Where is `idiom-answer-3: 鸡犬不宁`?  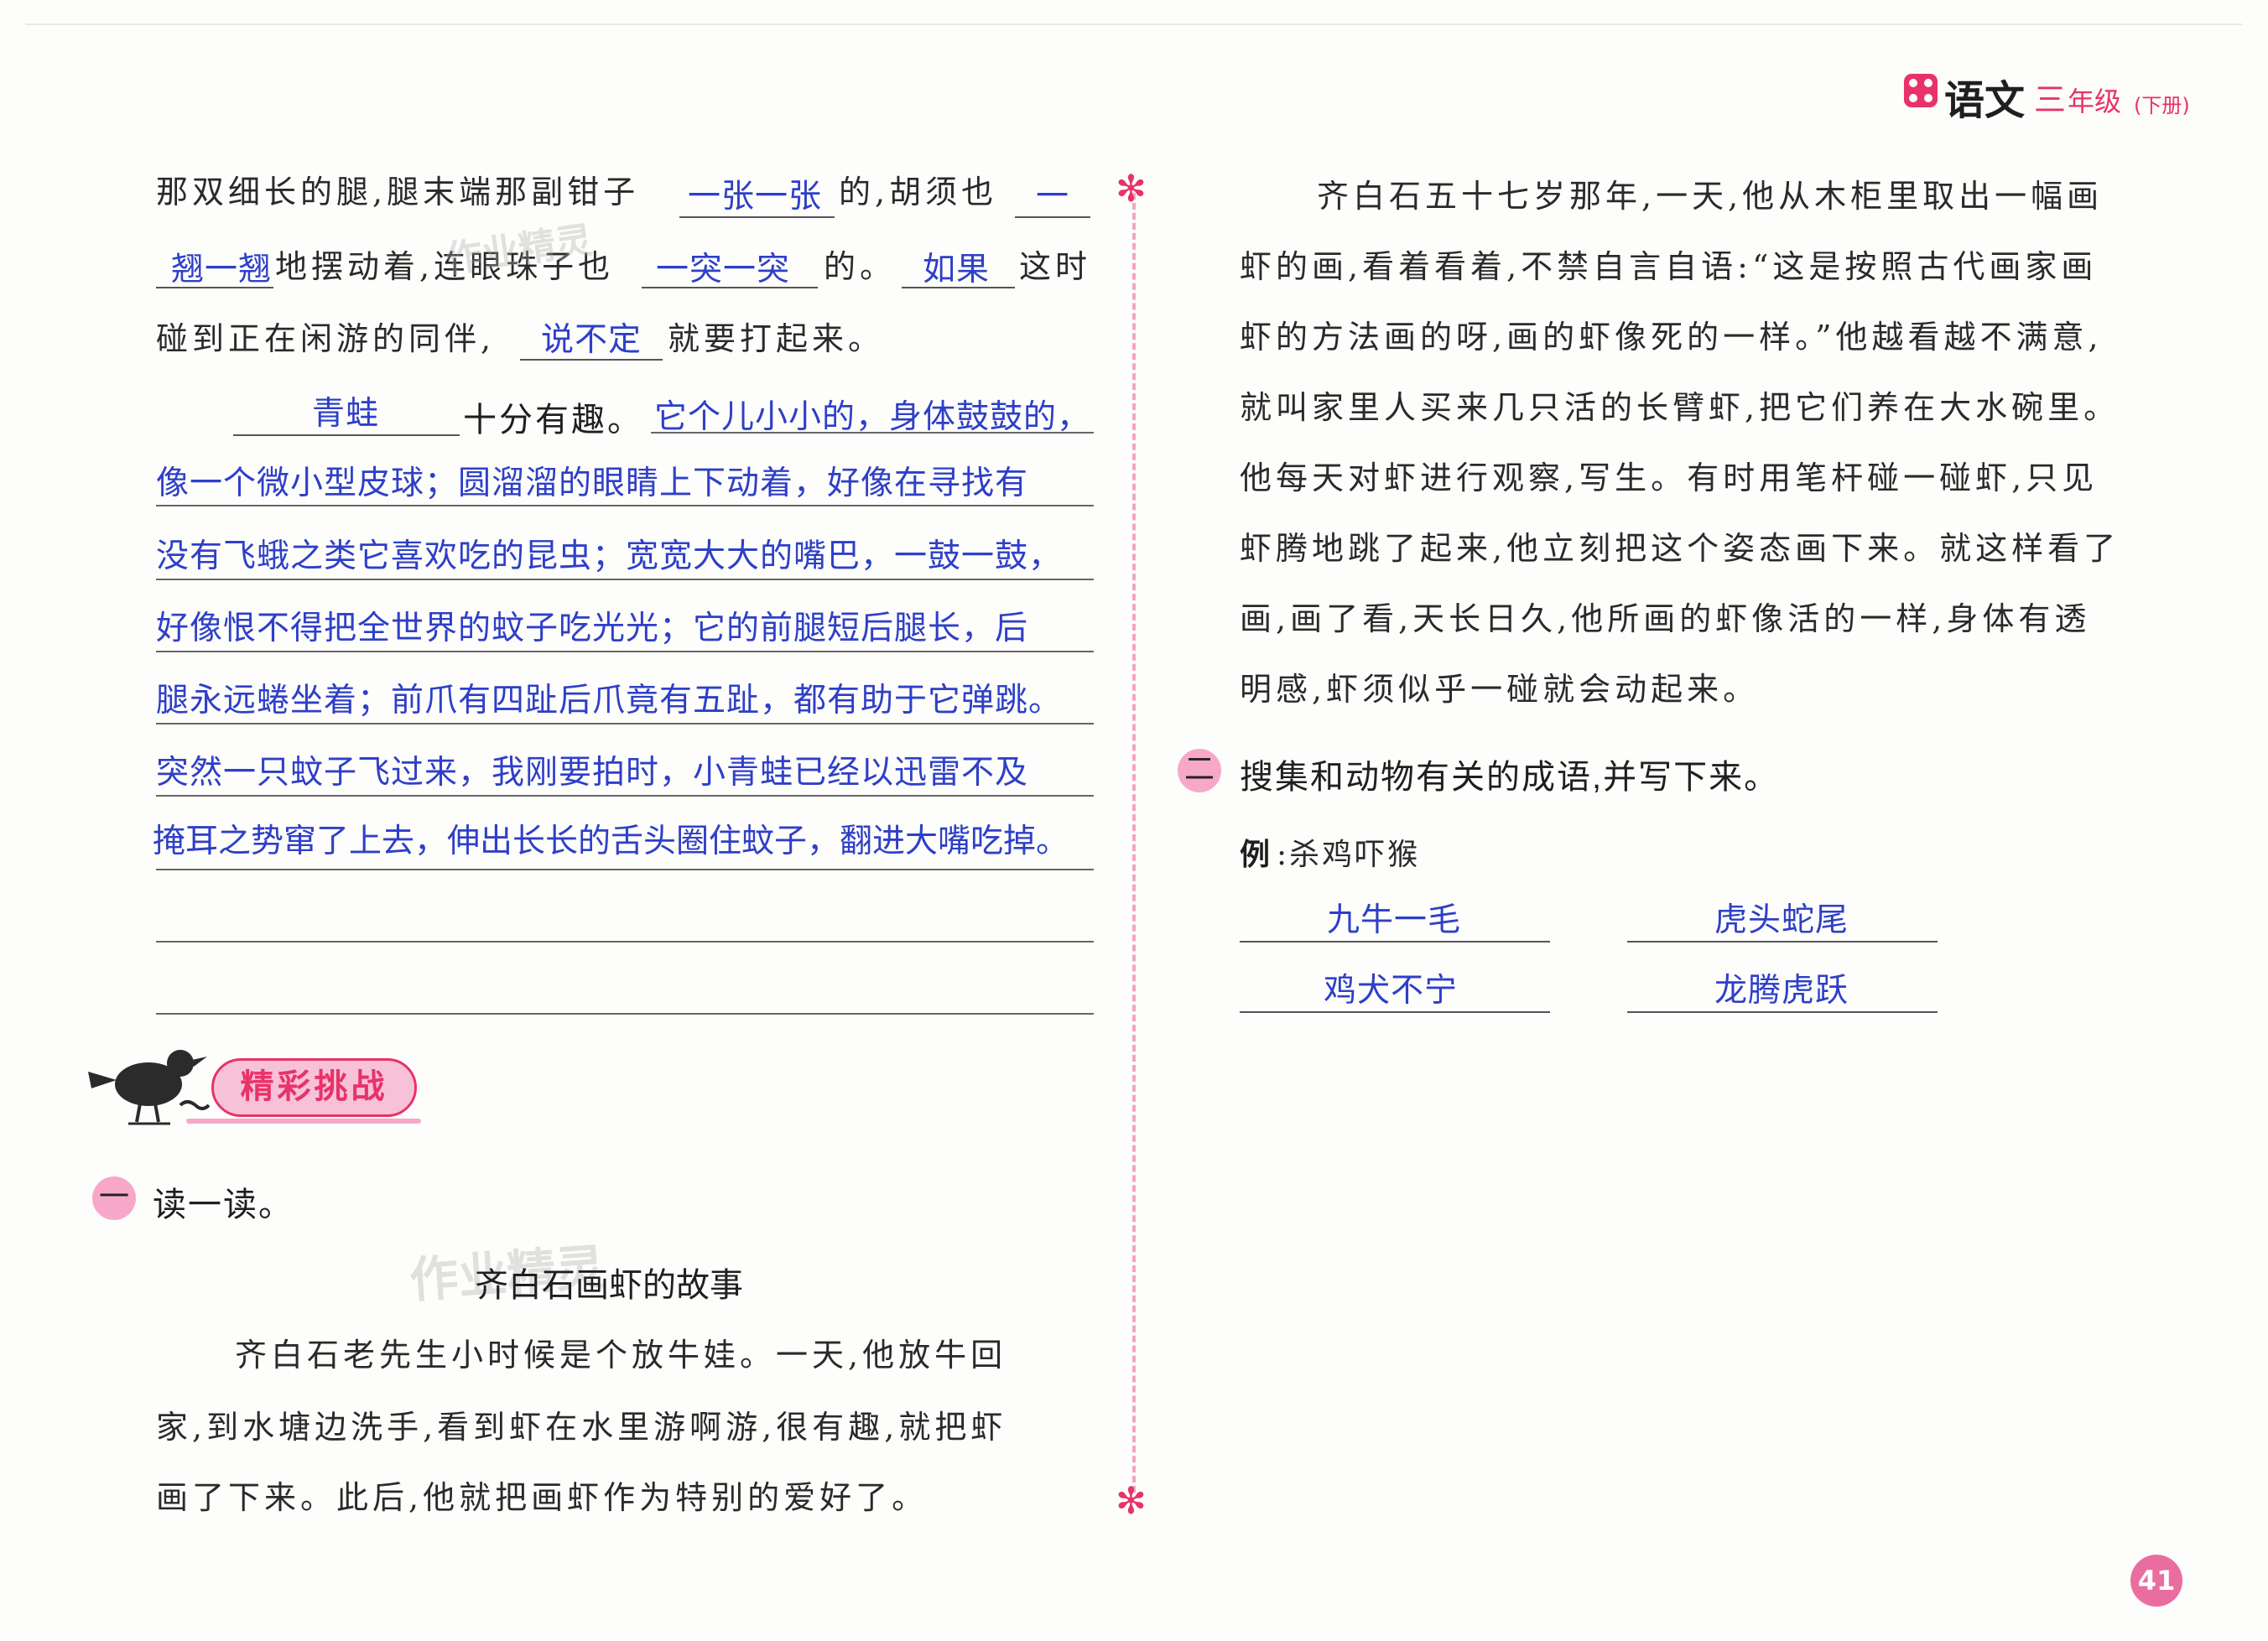 idiom-answer-3: 鸡犬不宁 is located at coordinates (1391, 991).